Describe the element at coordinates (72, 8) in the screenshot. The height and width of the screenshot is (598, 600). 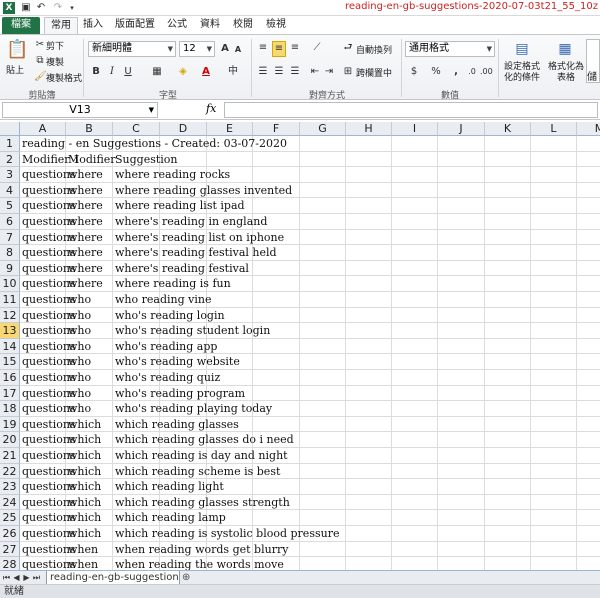
I see `quick-access-dropdown-icon: ▾` at that location.